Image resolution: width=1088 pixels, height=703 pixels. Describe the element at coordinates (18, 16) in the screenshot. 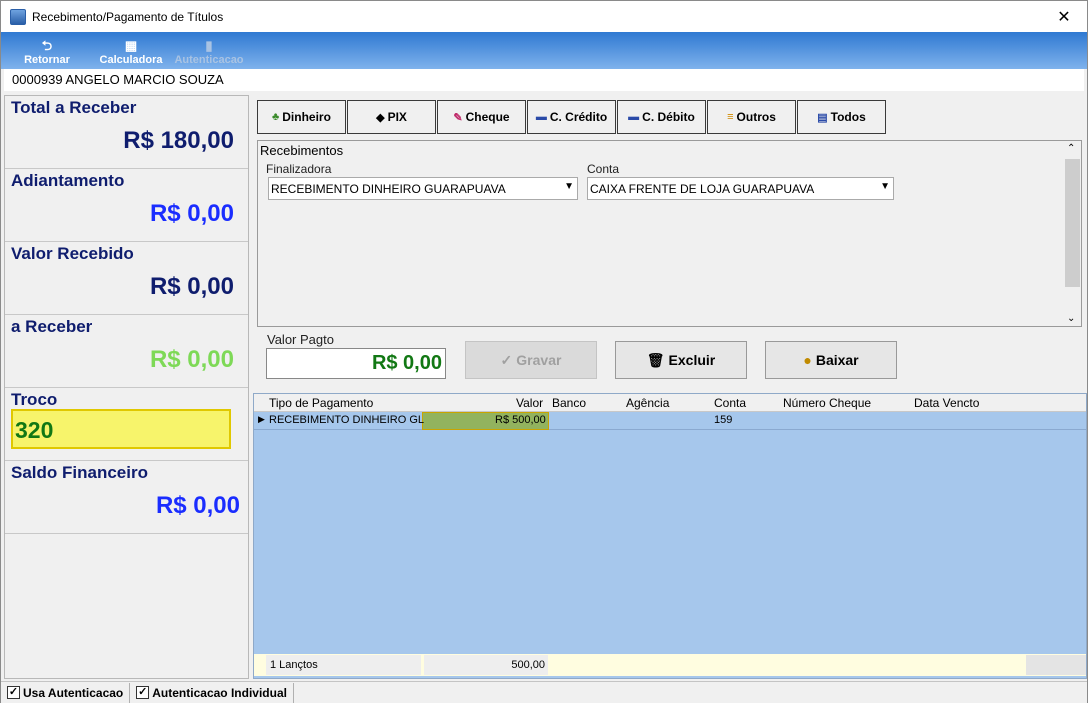

I see `app-icon` at that location.